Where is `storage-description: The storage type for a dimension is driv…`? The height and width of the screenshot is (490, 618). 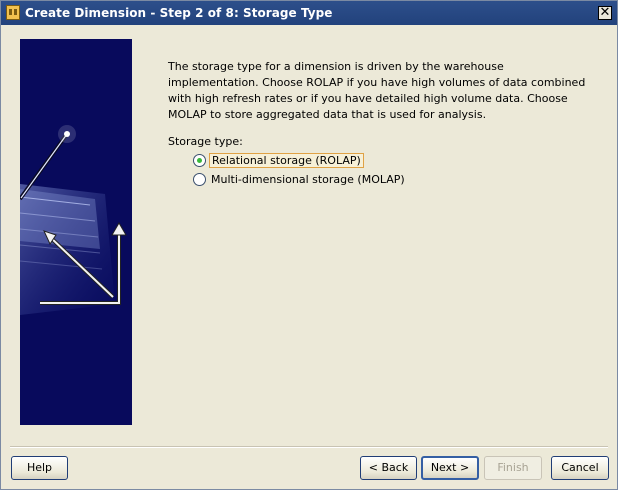 storage-description: The storage type for a dimension is driv… is located at coordinates (377, 90).